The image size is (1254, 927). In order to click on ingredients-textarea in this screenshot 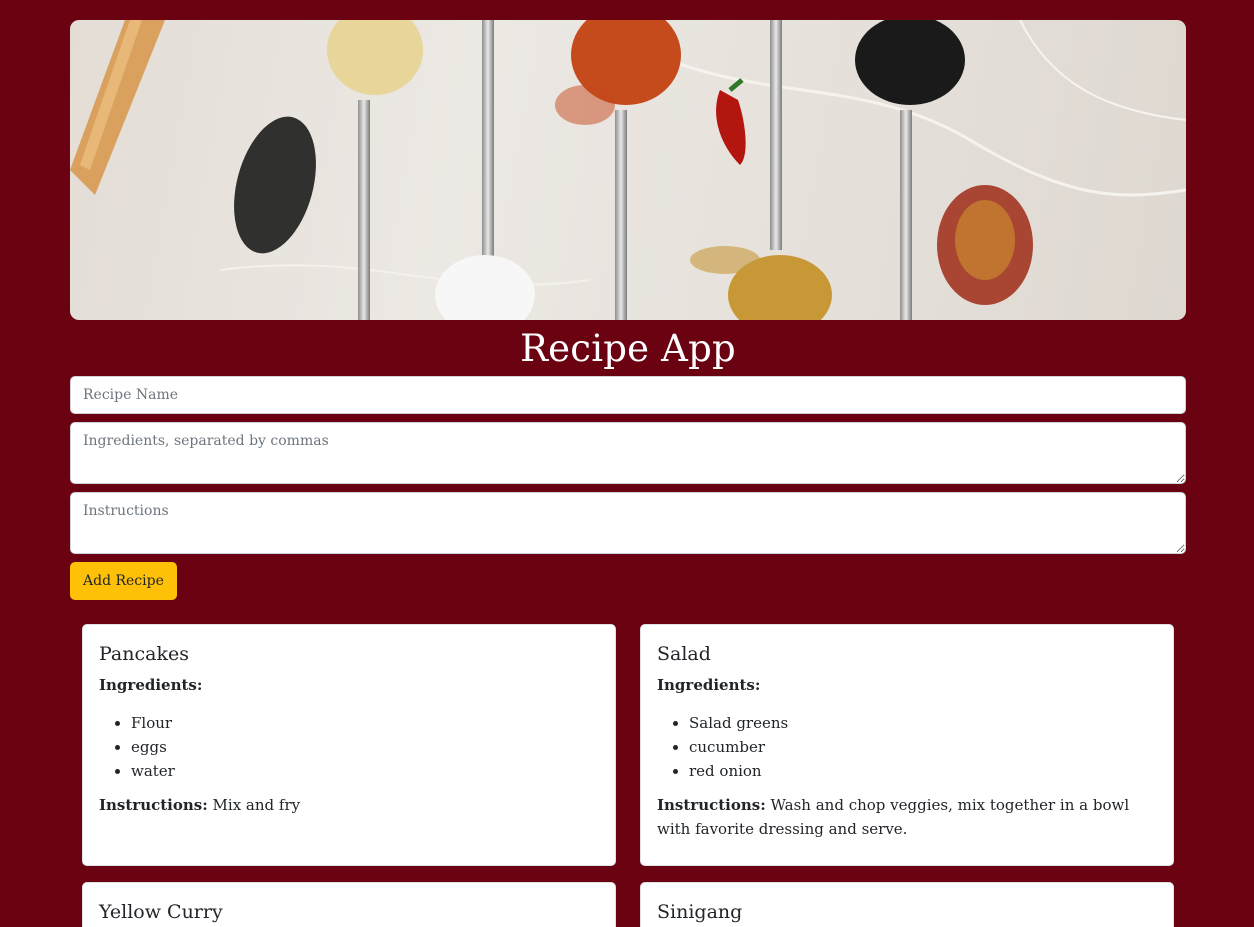, I will do `click(628, 453)`.